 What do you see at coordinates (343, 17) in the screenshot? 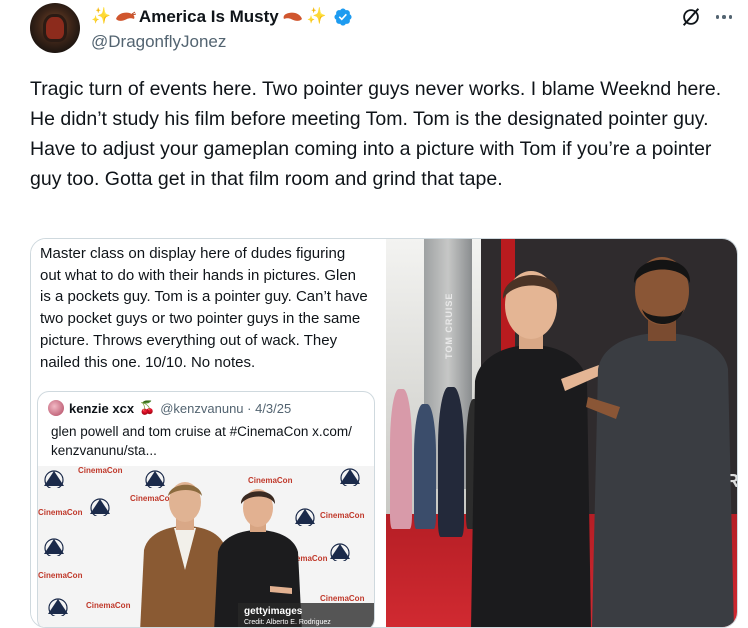
I see `verified-badge-icon` at bounding box center [343, 17].